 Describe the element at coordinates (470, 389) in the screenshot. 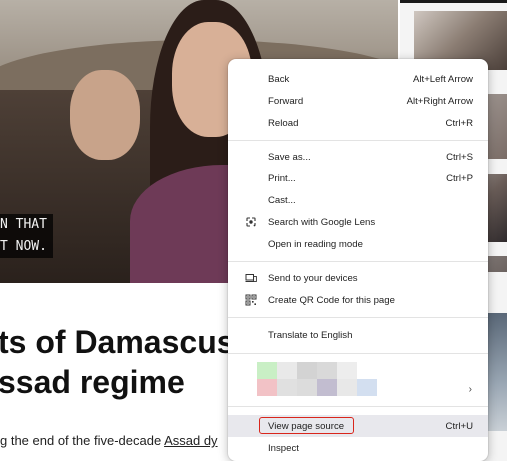

I see `chevron-right-icon: ›` at that location.